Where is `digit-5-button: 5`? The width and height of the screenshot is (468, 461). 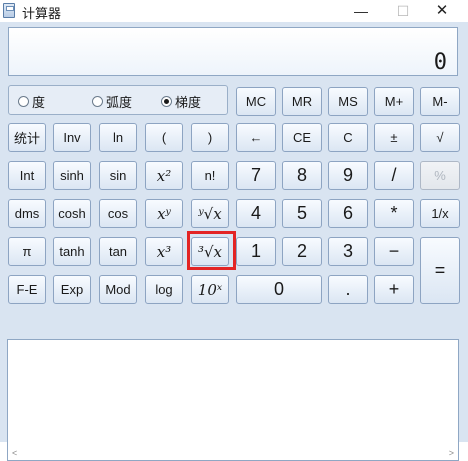
digit-5-button: 5 is located at coordinates (302, 213).